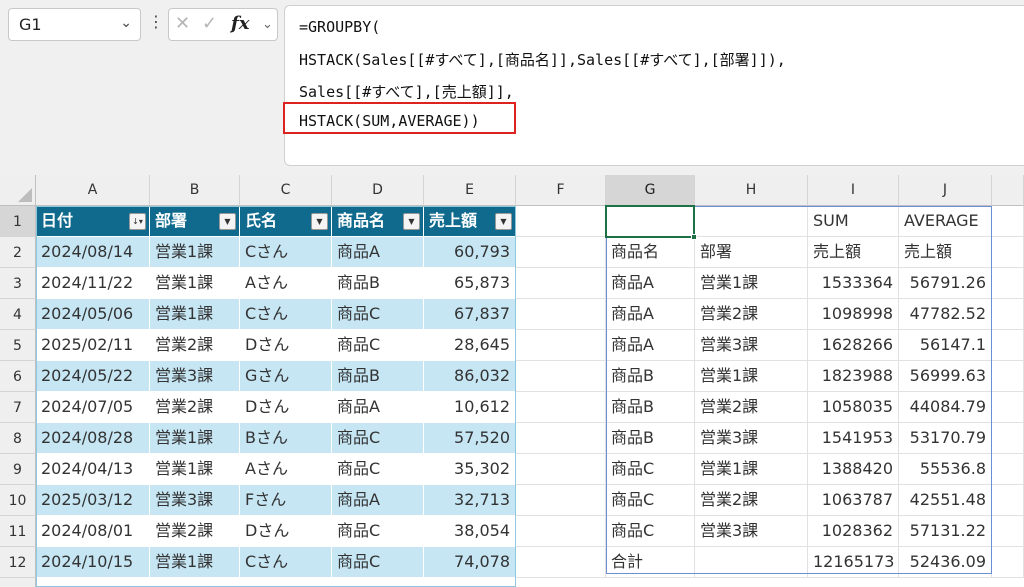 The width and height of the screenshot is (1024, 587). Describe the element at coordinates (853, 562) in the screenshot. I see `spill-cell: 12165173` at that location.